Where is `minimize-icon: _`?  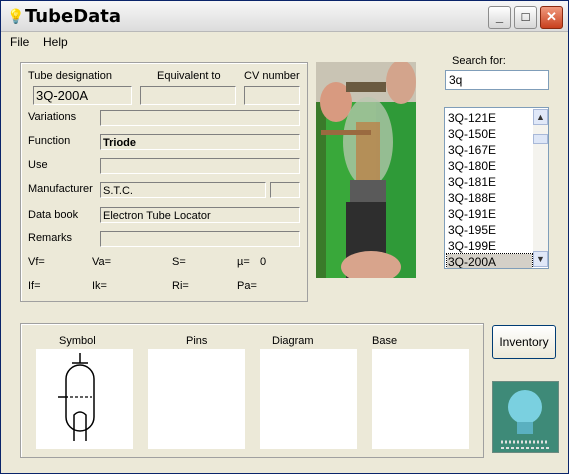 minimize-icon: _ is located at coordinates (499, 16).